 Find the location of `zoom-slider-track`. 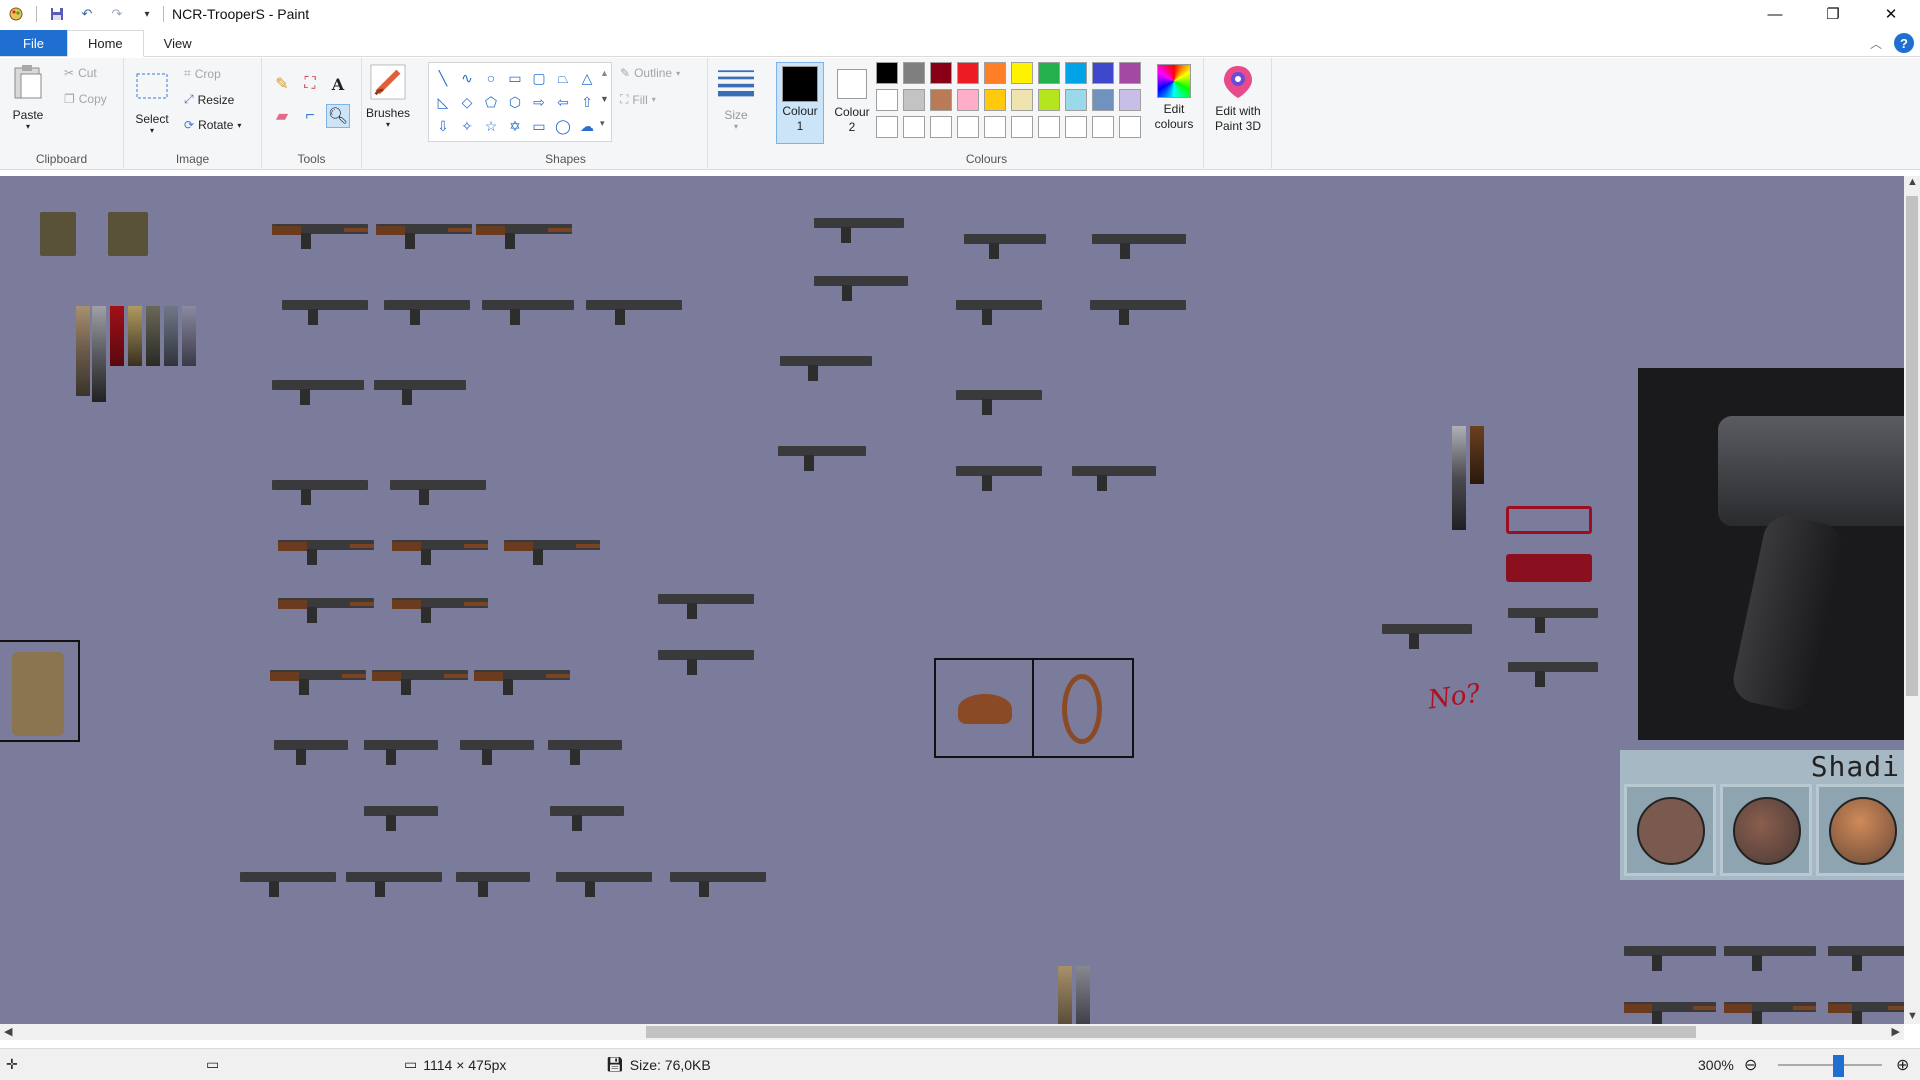

zoom-slider-track is located at coordinates (1830, 1065).